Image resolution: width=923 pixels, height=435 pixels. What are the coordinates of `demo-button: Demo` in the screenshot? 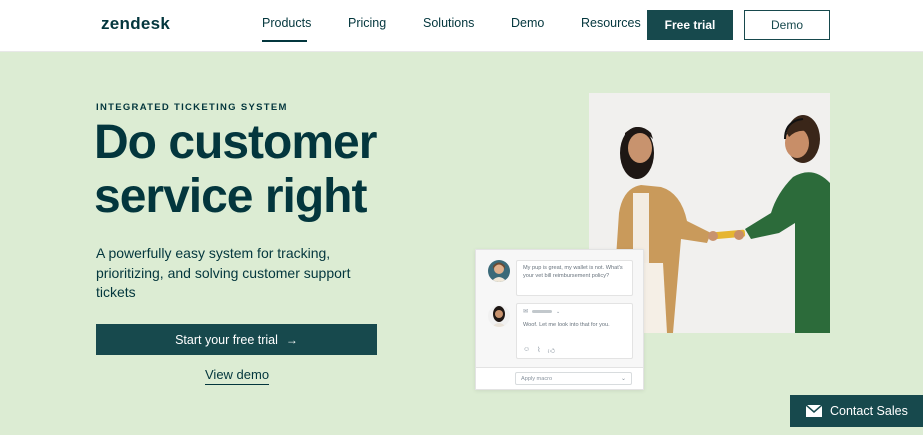 It's located at (787, 25).